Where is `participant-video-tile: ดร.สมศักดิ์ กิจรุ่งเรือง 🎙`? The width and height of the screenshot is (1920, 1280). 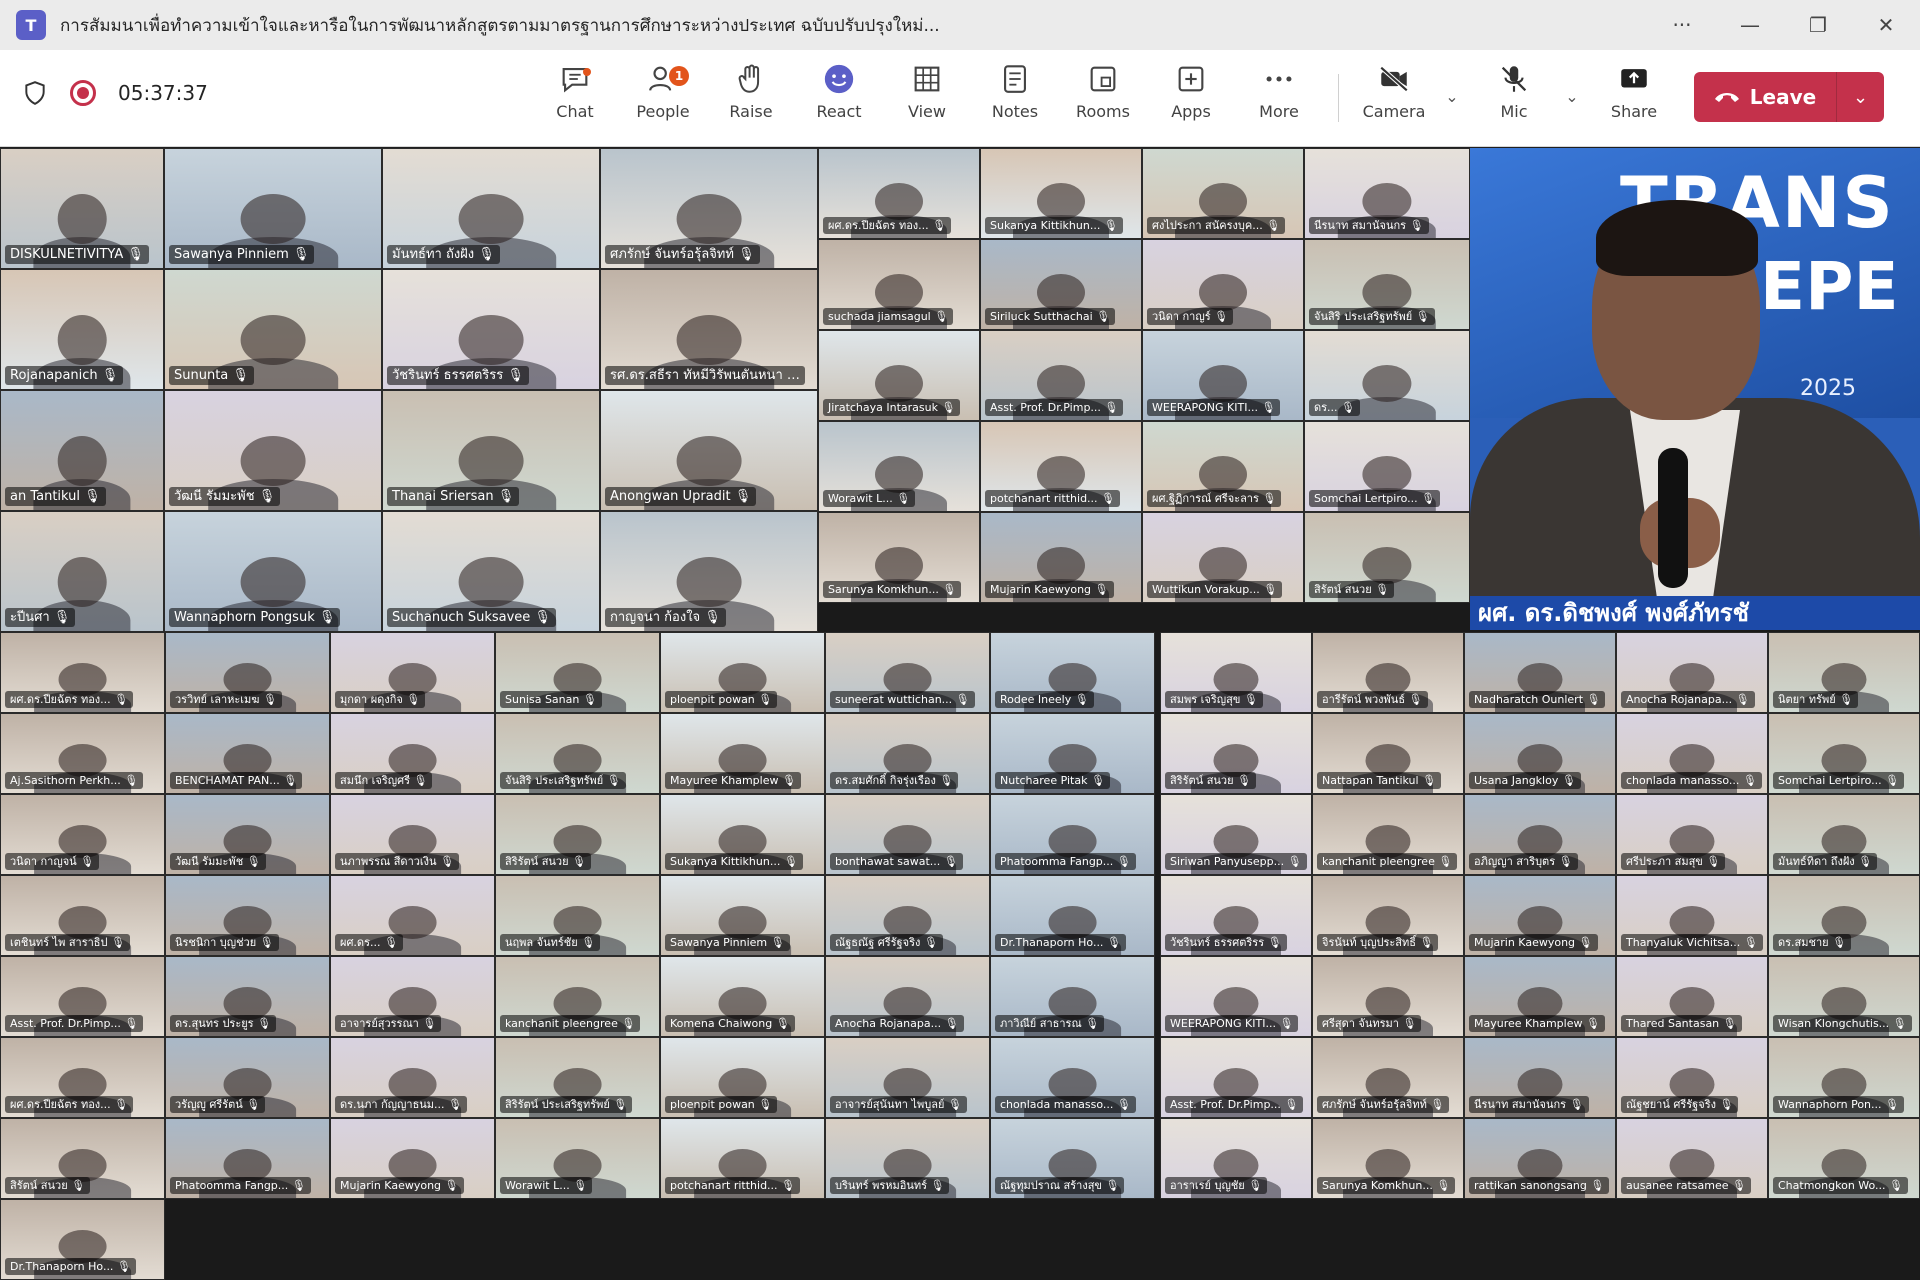
participant-video-tile: ดร.สมศักดิ์ กิจรุ่งเรือง 🎙 is located at coordinates (907, 753).